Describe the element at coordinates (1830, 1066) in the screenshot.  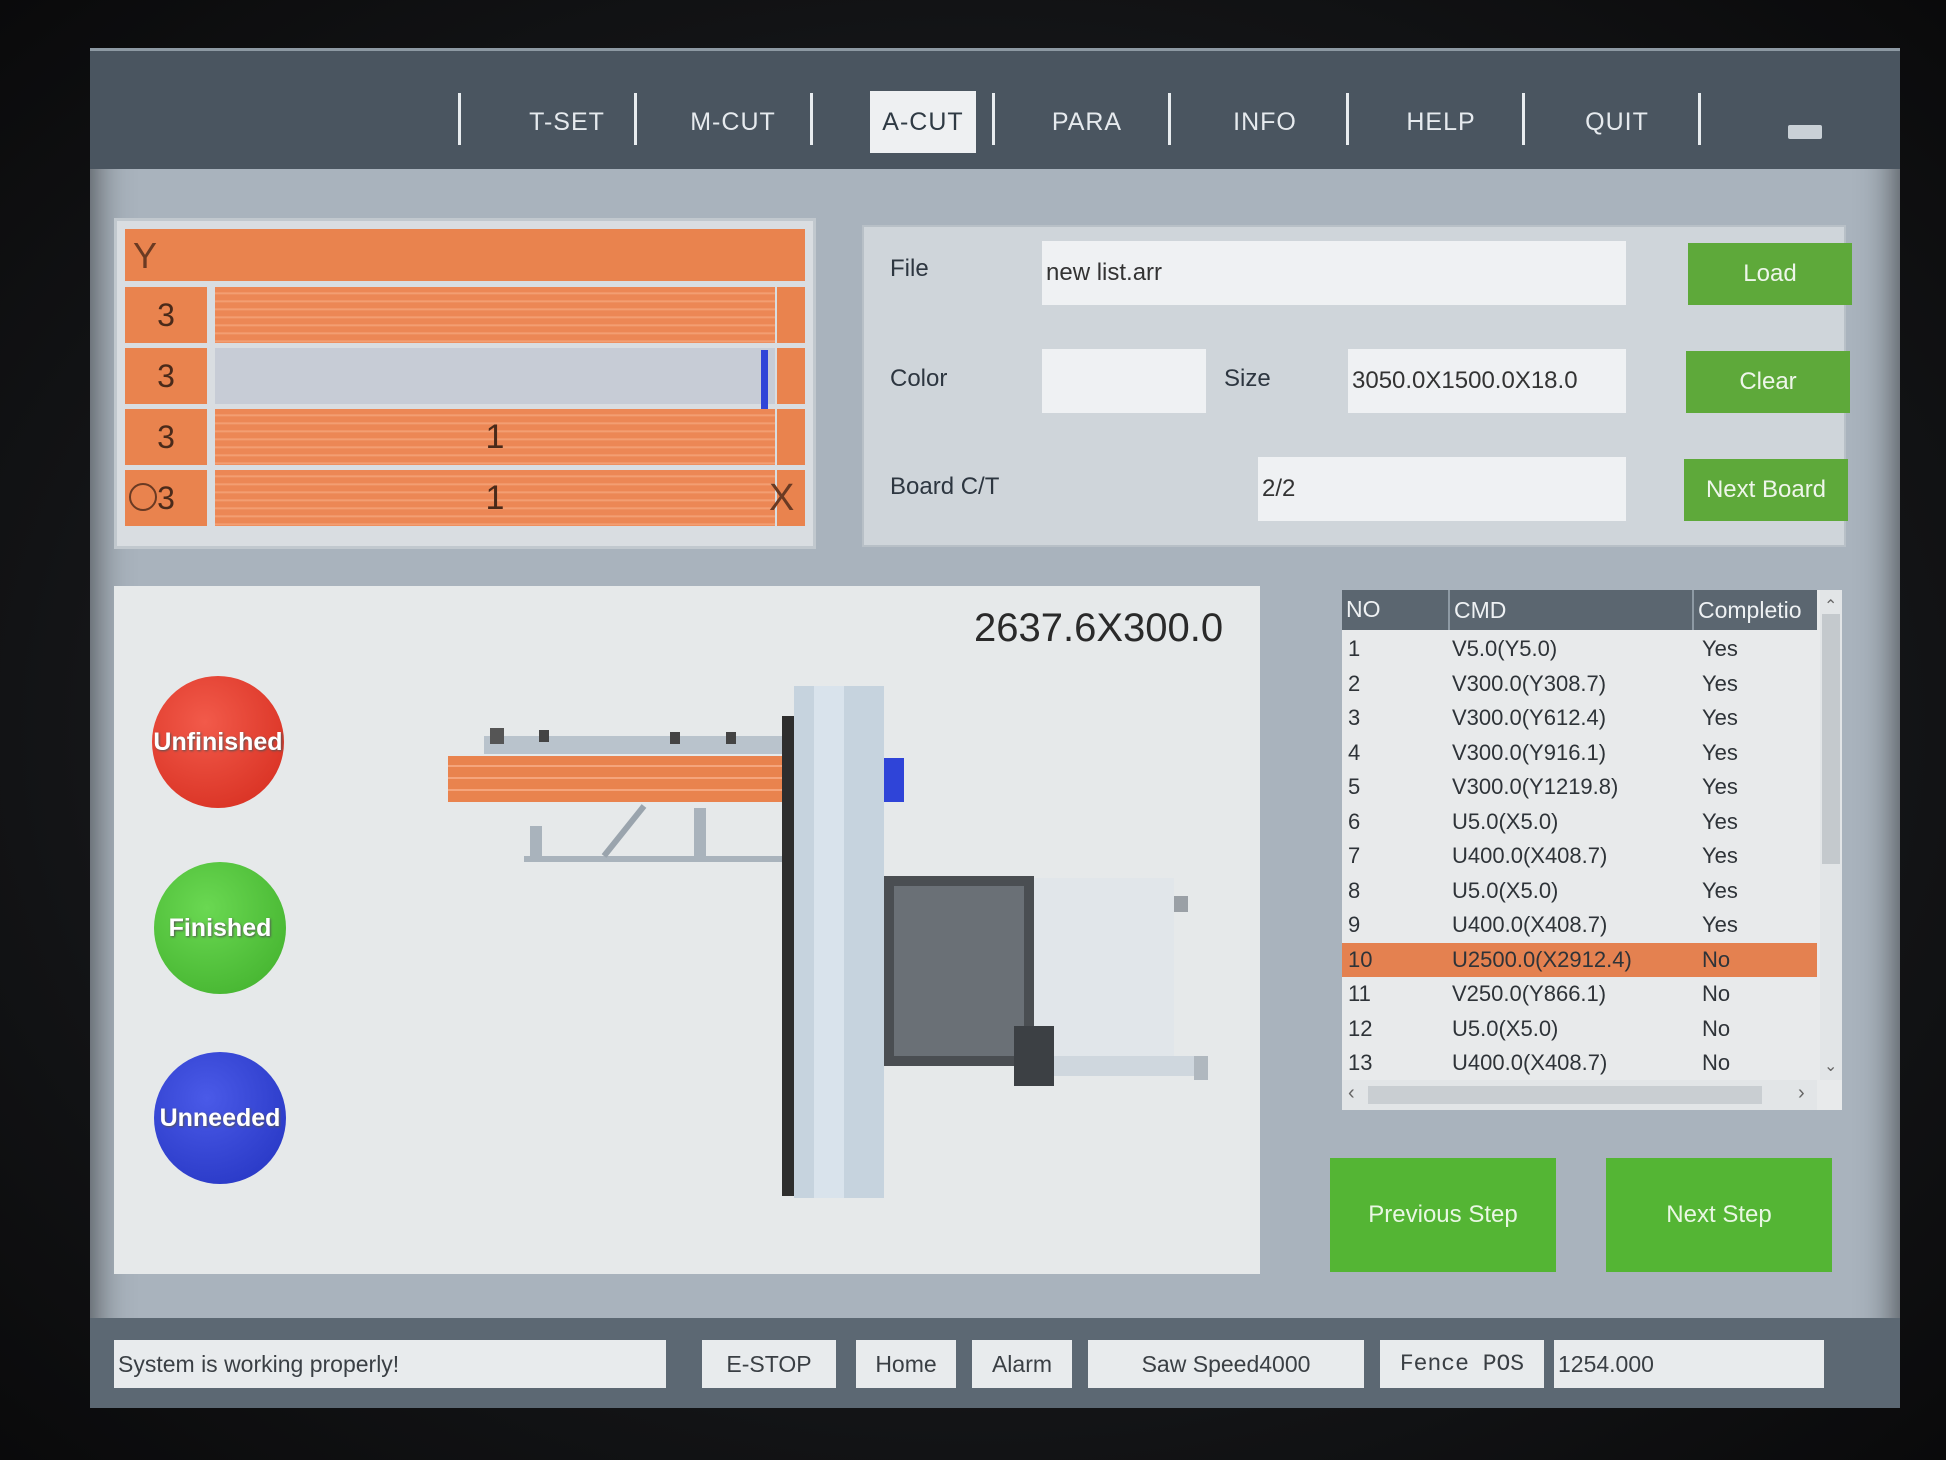
I see `scroll-down-icon: ⌄` at that location.